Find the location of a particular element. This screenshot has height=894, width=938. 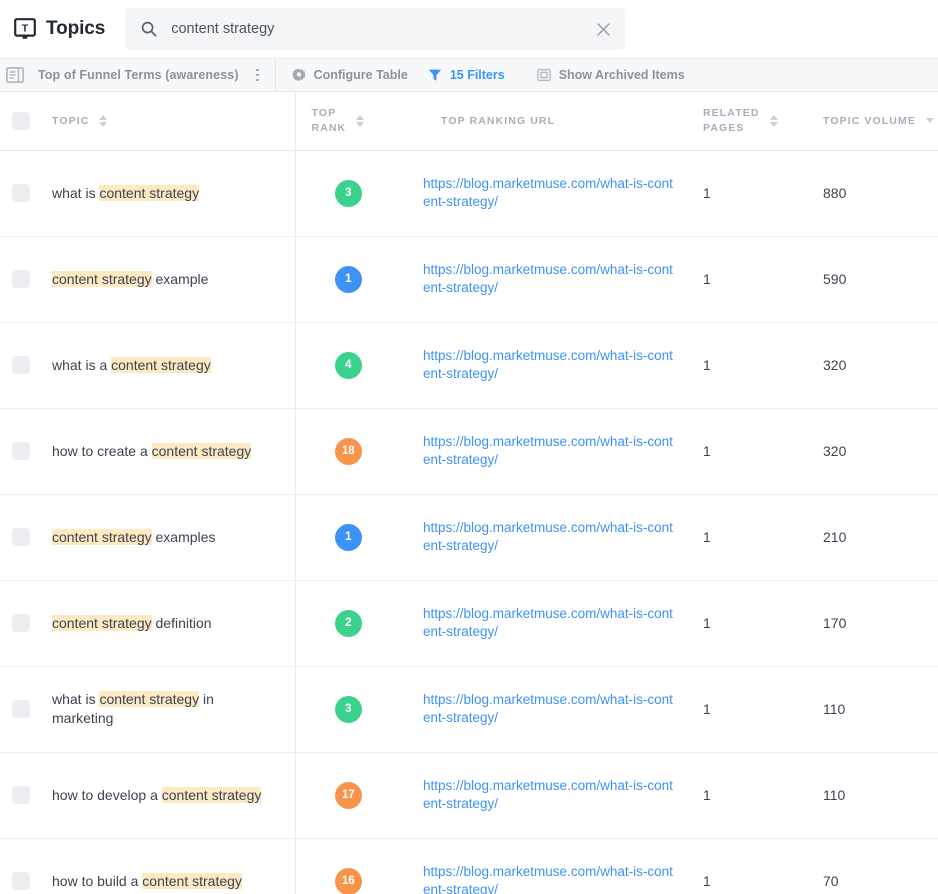

cell-topic: what is content strategy is located at coordinates (173, 193).